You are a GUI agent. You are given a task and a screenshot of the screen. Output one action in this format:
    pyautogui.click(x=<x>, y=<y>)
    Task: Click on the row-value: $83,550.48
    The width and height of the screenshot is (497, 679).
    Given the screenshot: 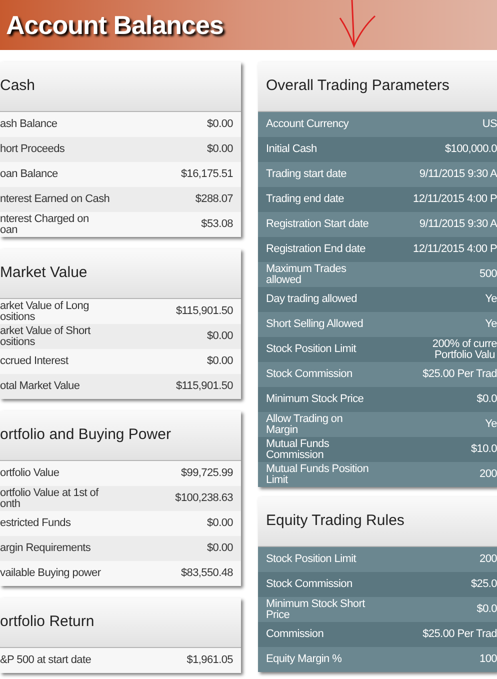 What is the action you would take?
    pyautogui.click(x=206, y=573)
    